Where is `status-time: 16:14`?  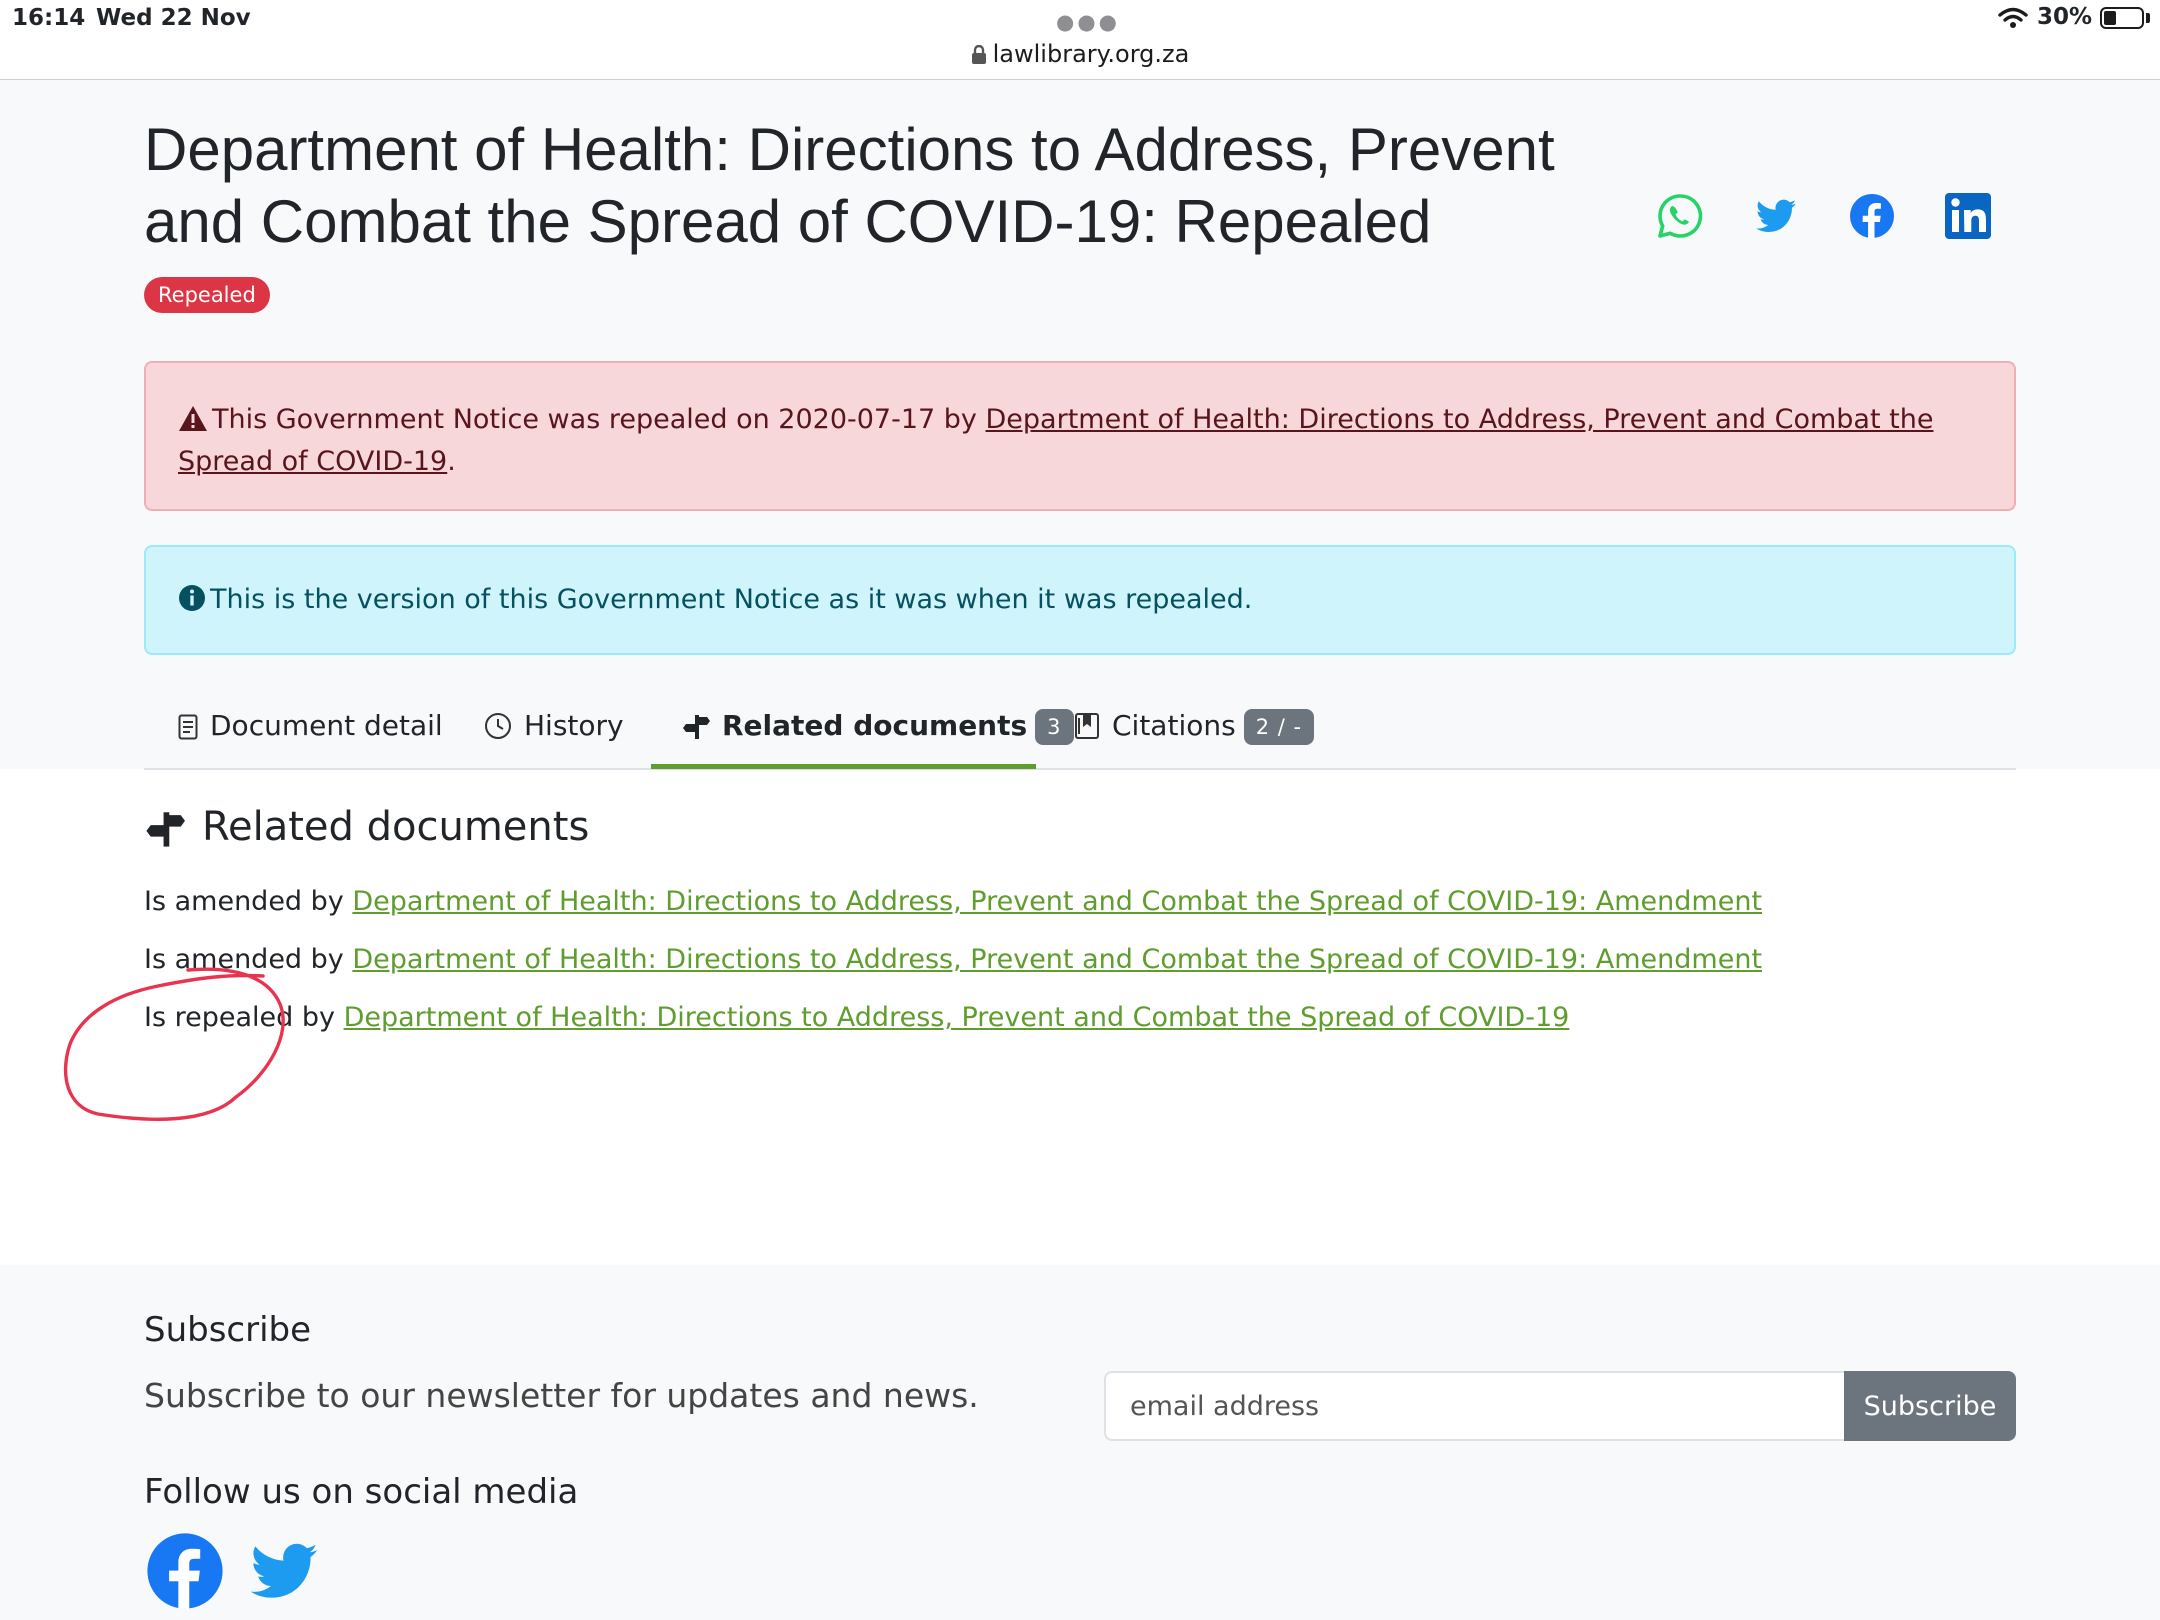
status-time: 16:14 is located at coordinates (49, 18).